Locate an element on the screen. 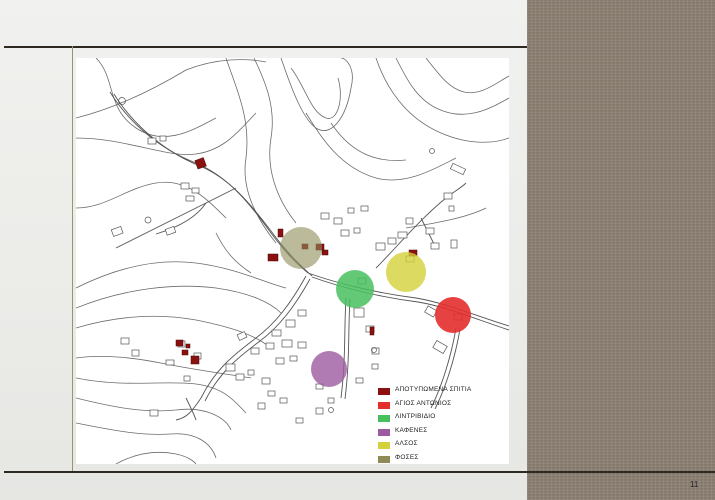  legend-label: ΑΛΣΟΣ is located at coordinates (406, 443).